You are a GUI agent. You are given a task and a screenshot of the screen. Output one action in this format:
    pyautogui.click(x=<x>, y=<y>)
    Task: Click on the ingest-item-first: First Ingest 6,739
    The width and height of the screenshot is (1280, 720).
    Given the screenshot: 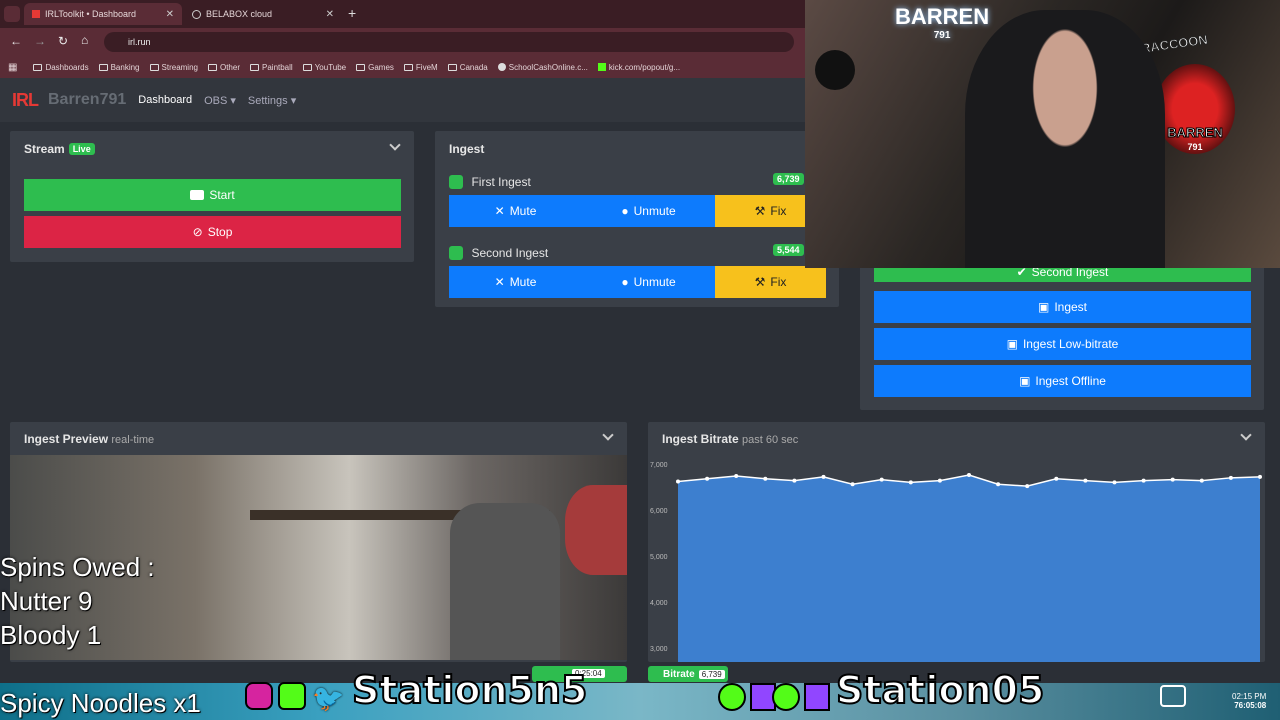 What is the action you would take?
    pyautogui.click(x=637, y=182)
    